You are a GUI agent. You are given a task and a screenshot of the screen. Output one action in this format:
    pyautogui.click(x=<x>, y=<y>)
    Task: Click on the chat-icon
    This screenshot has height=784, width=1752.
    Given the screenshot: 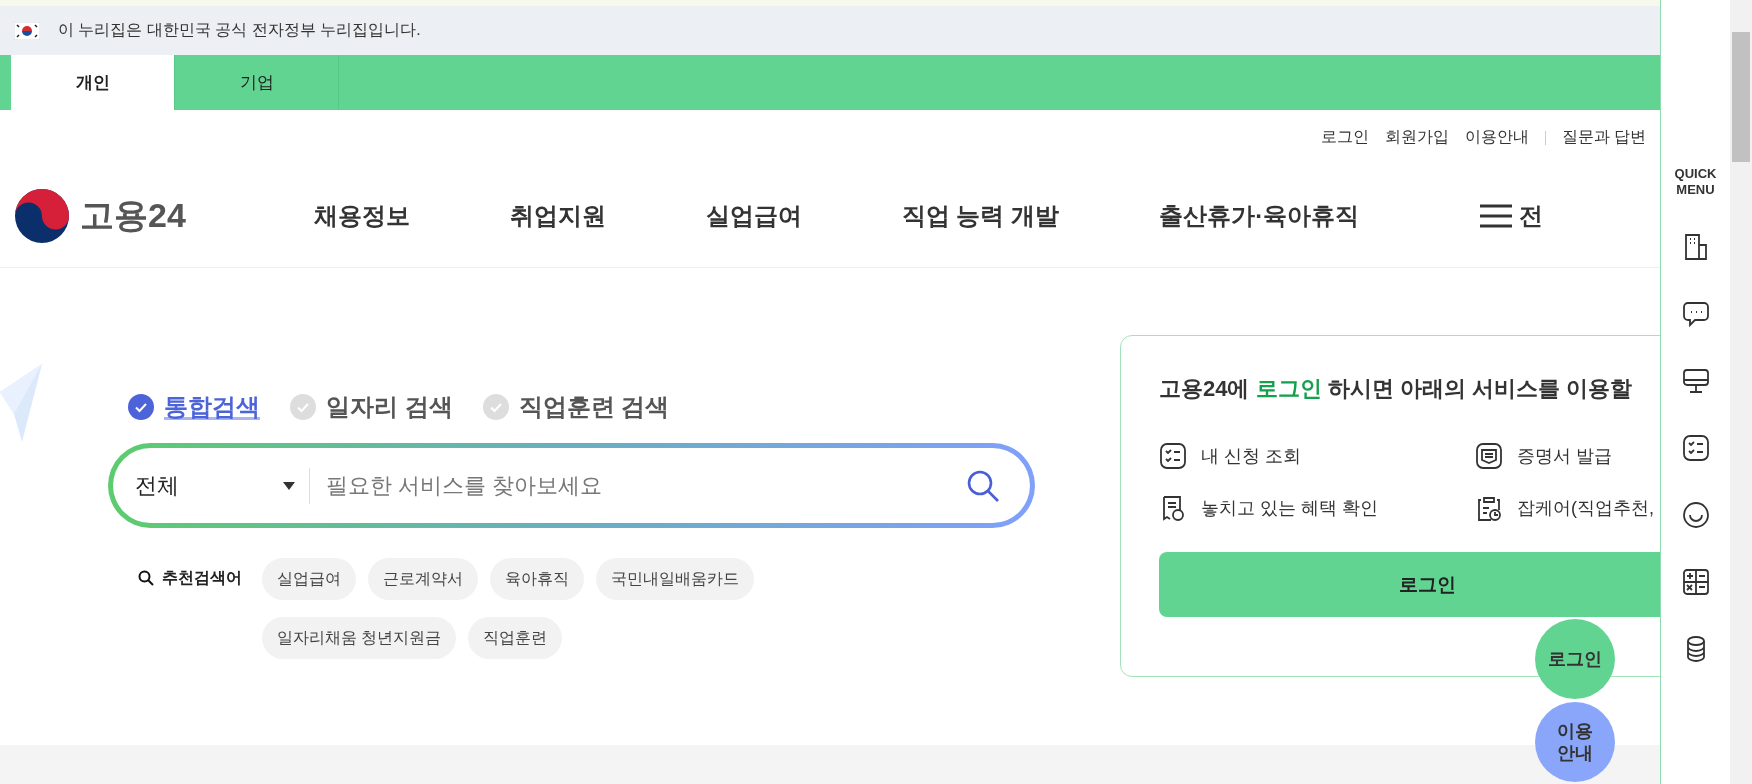 What is the action you would take?
    pyautogui.click(x=1695, y=314)
    